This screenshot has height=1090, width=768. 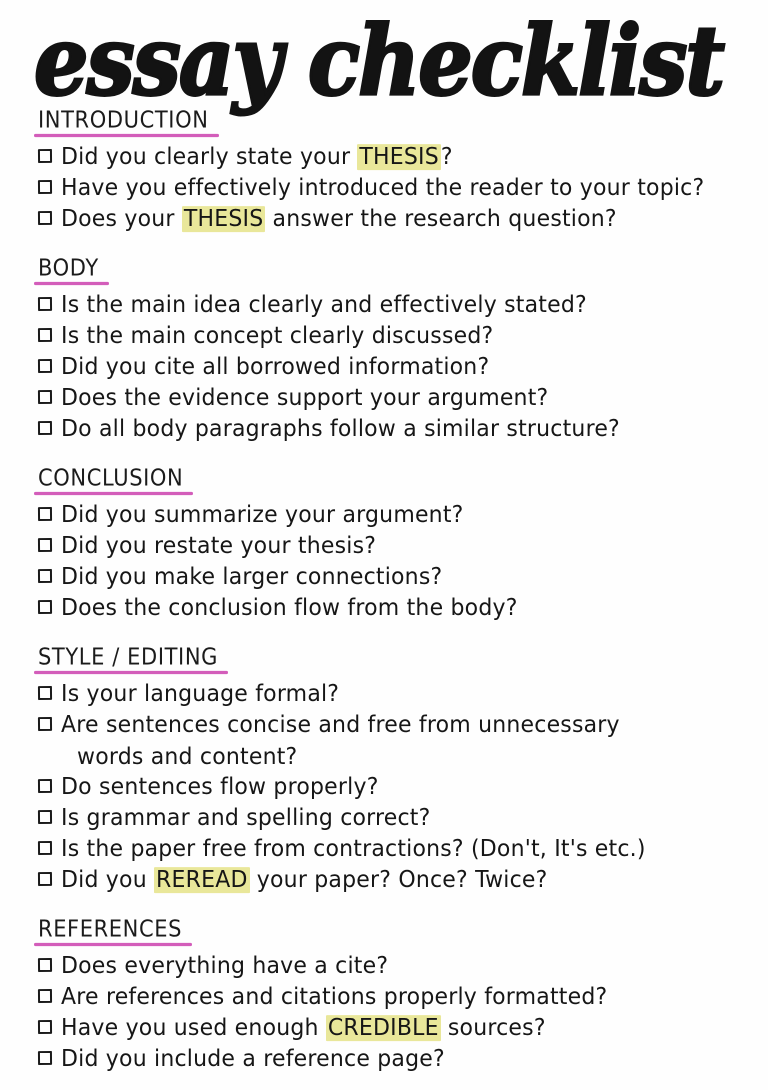 What do you see at coordinates (409, 694) in the screenshot?
I see `checklist-item-label: Is your language formal?` at bounding box center [409, 694].